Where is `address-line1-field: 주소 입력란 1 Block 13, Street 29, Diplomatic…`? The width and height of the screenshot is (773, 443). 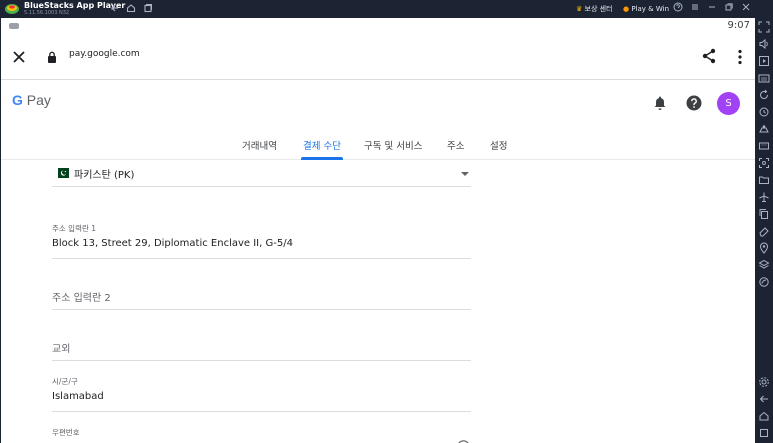
address-line1-field: 주소 입력란 1 Block 13, Street 29, Diplomatic… is located at coordinates (261, 240).